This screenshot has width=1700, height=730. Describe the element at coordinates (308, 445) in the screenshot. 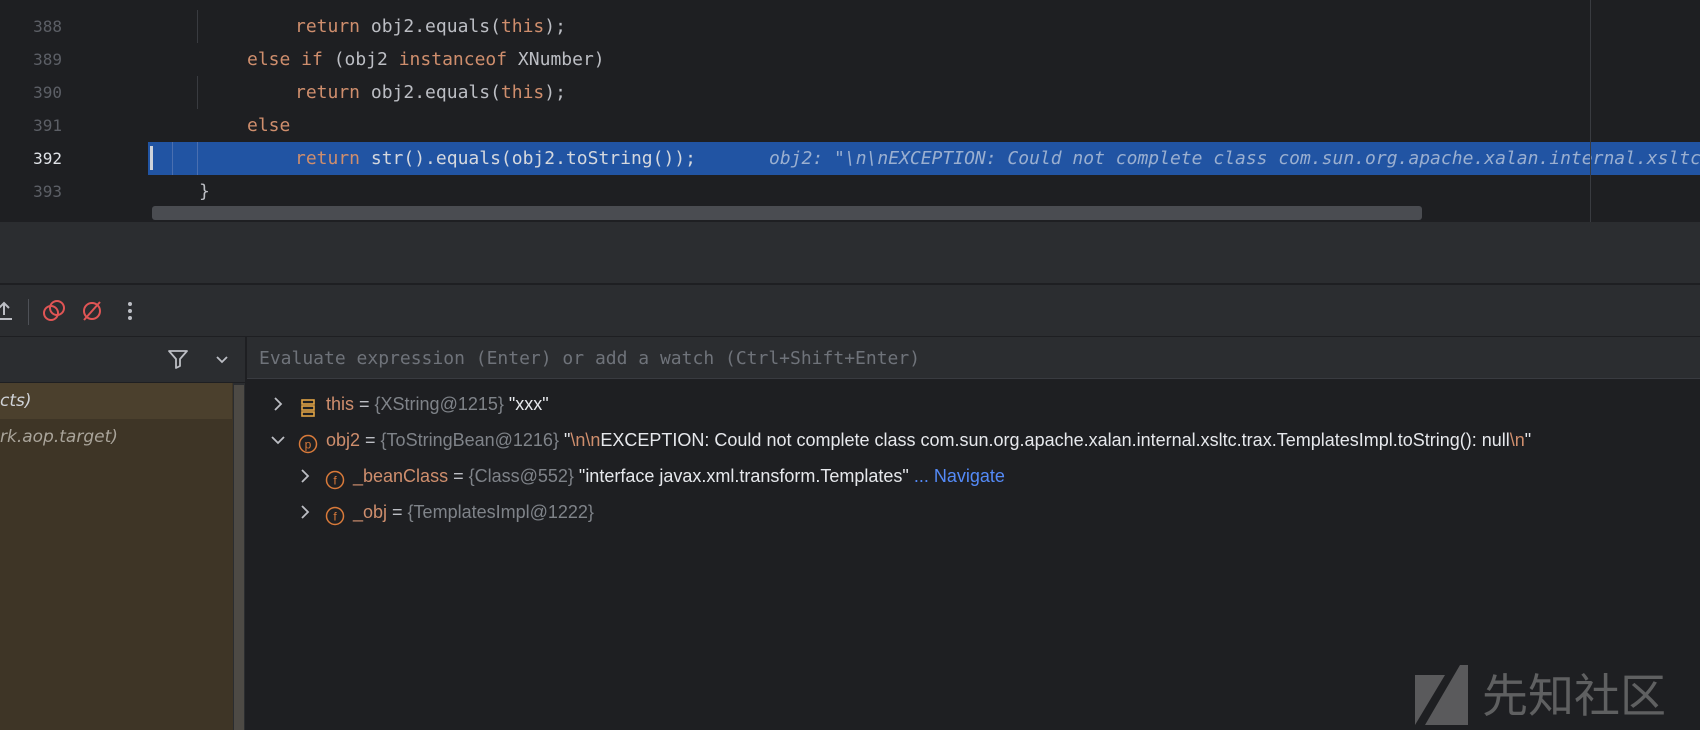

I see `svg-text: p` at that location.